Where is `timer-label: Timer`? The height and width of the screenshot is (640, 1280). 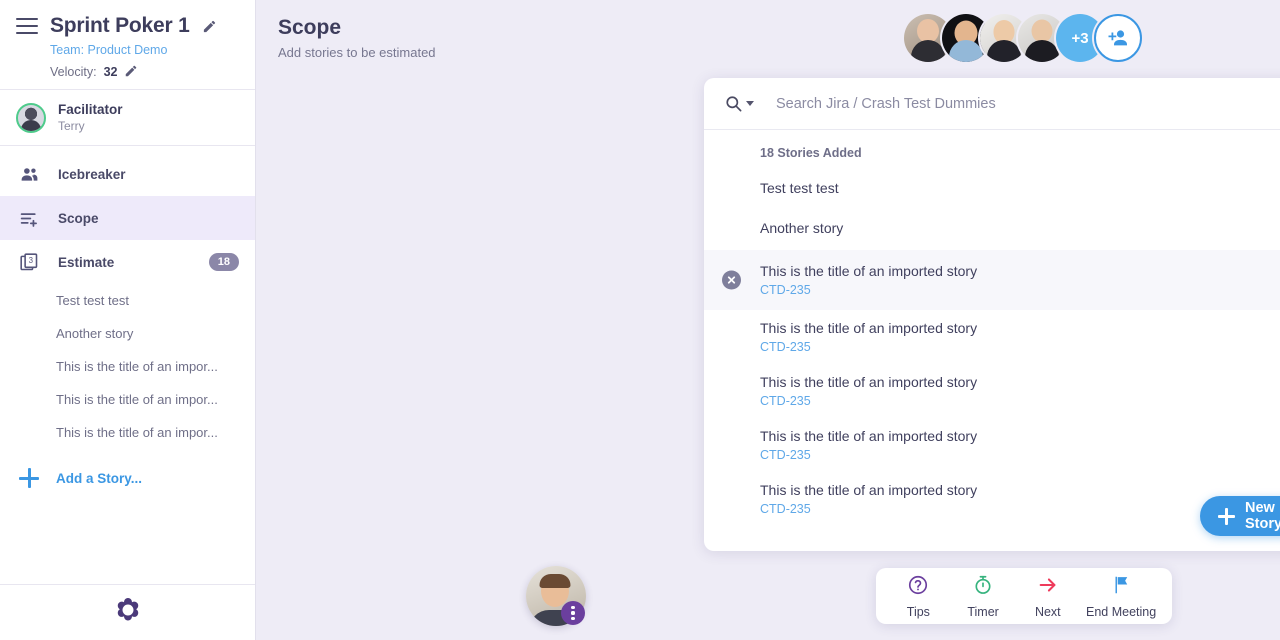 timer-label: Timer is located at coordinates (983, 611).